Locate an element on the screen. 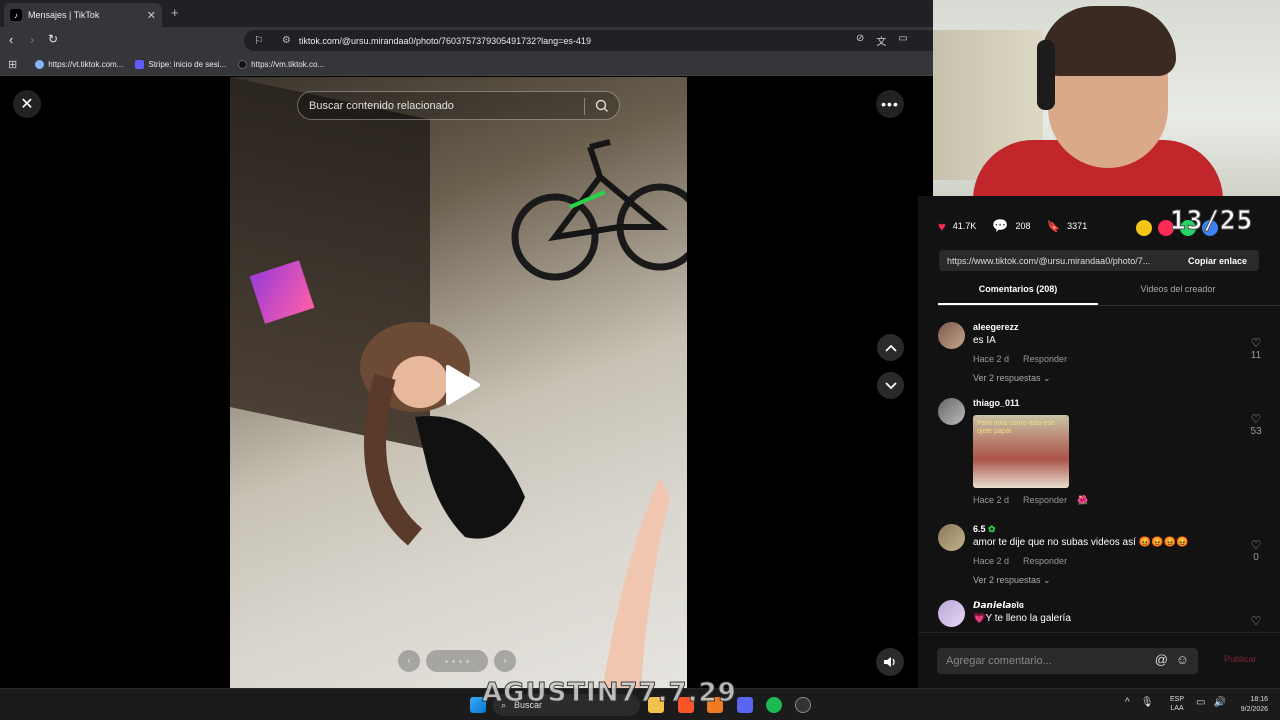 The height and width of the screenshot is (720, 1280). comment-username: 𝘿𝙖𝙣𝙞𝙚𝙡𝙖ʚĭɞ is located at coordinates (998, 605).